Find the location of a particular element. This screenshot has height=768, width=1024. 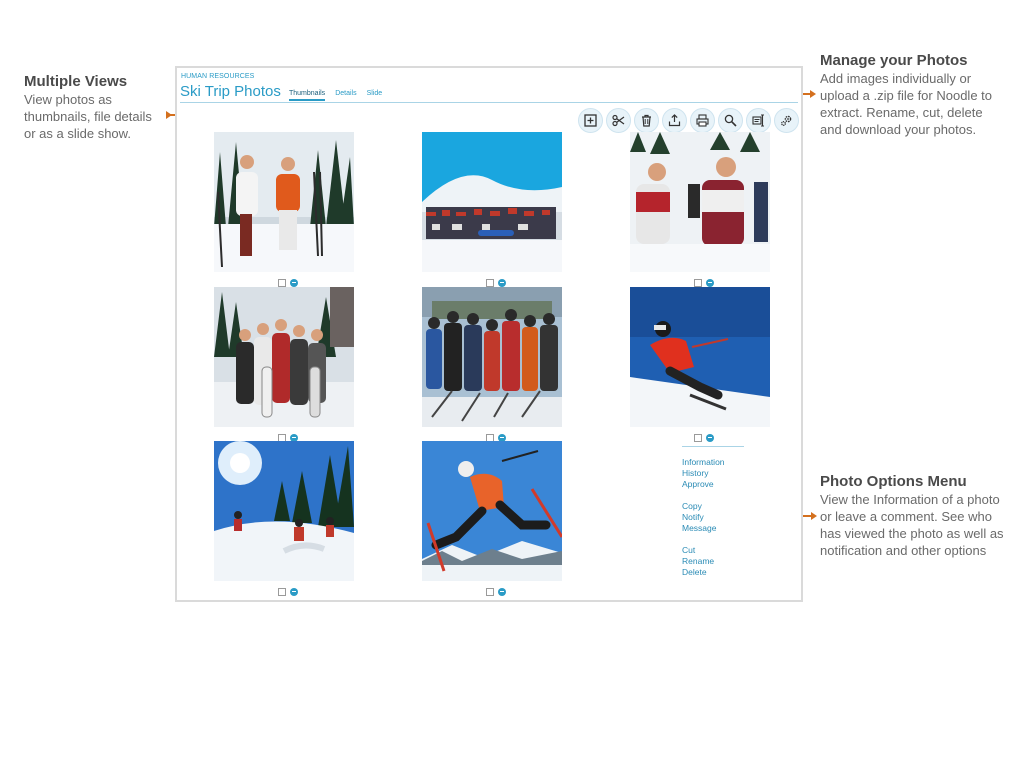

callout-line: and download your photos. is located at coordinates (898, 129).